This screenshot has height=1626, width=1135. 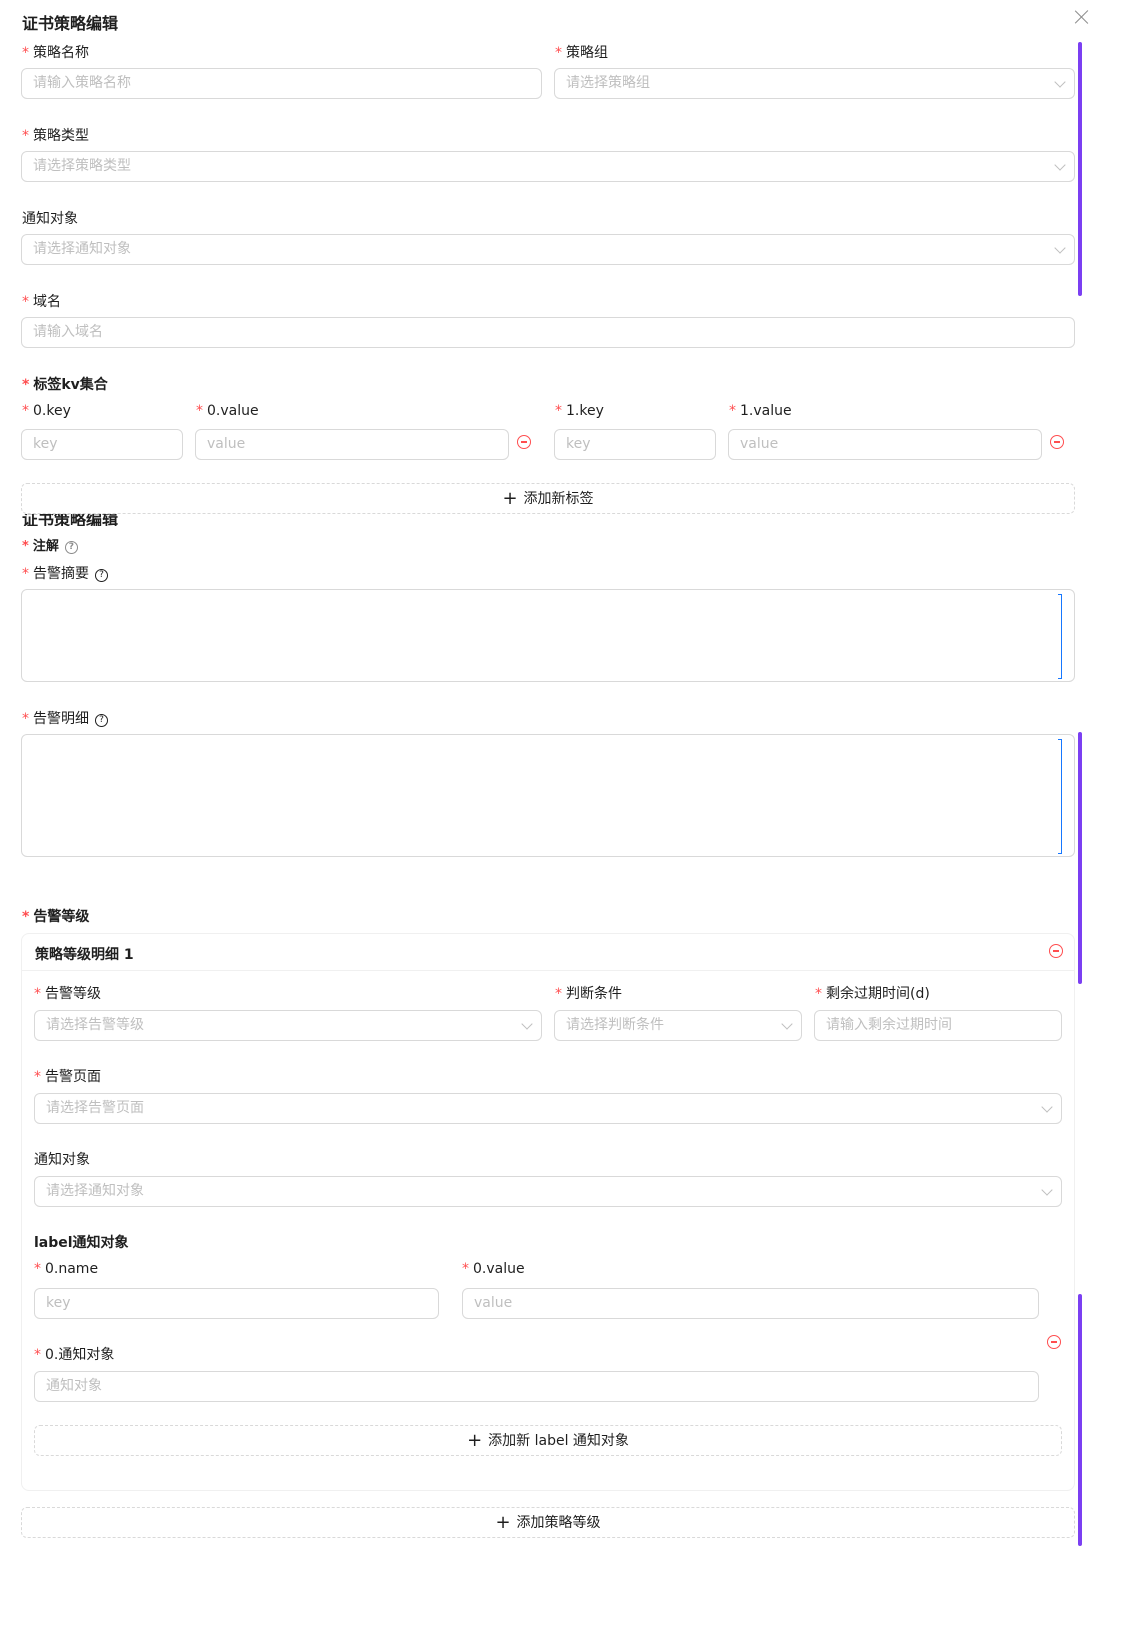 What do you see at coordinates (84, 955) in the screenshot?
I see `level-card-title: 策略等级明细 1` at bounding box center [84, 955].